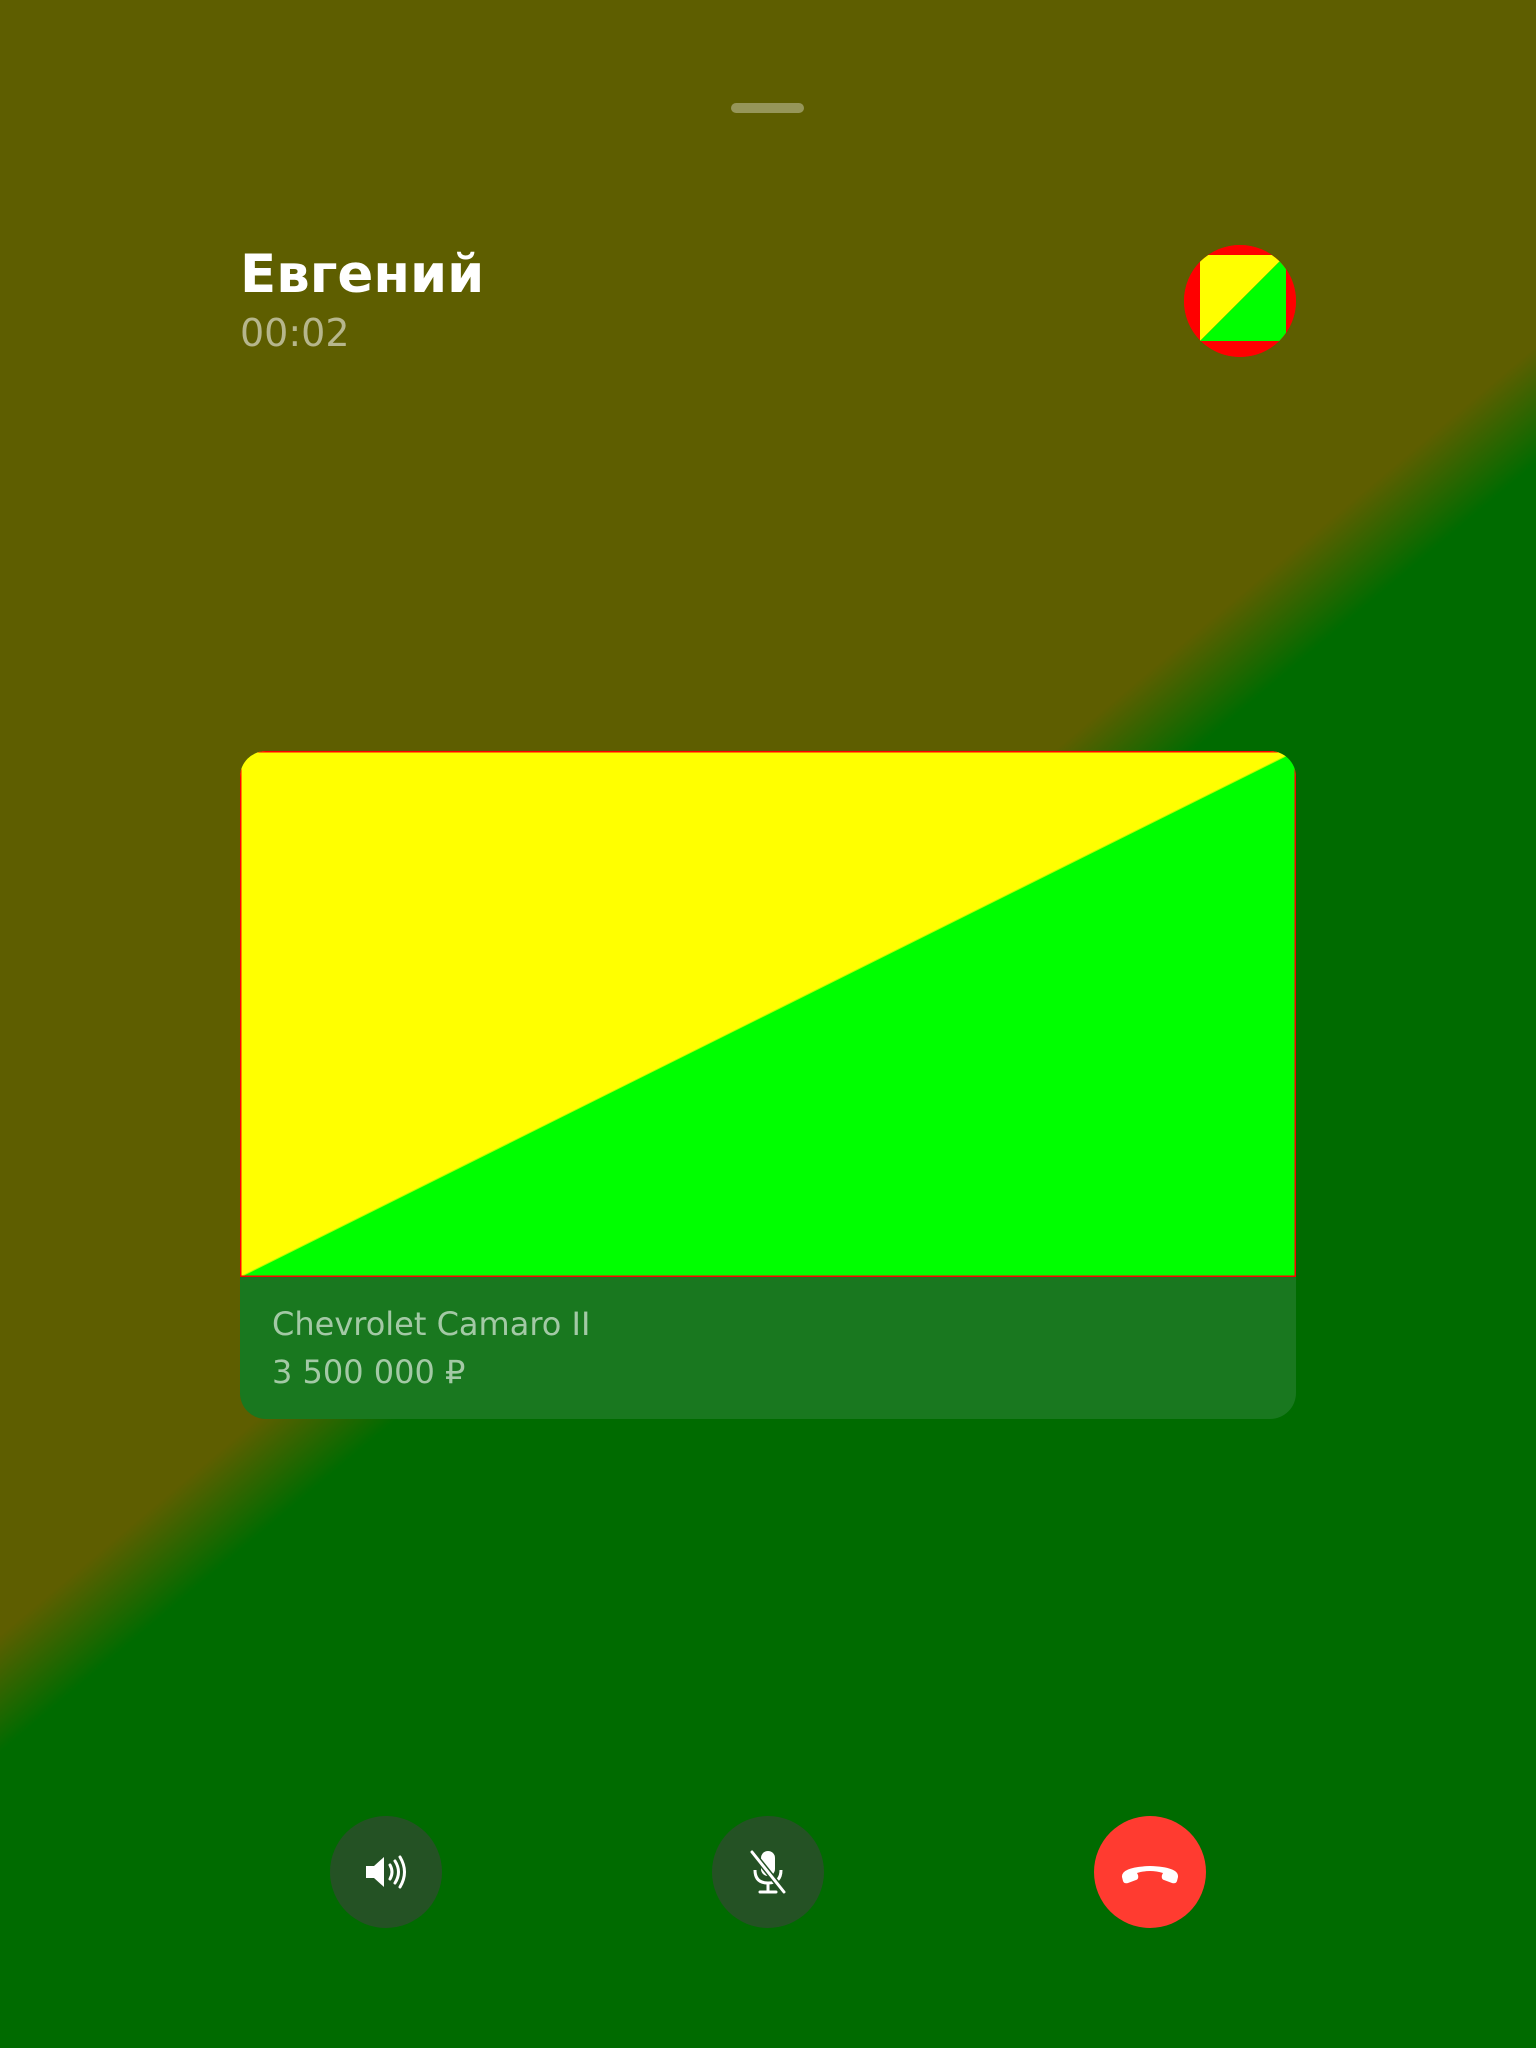 The height and width of the screenshot is (2048, 1536). Describe the element at coordinates (768, 1348) in the screenshot. I see `listing-info: Chevrolet Camaro II 3 500 000 ₽` at that location.